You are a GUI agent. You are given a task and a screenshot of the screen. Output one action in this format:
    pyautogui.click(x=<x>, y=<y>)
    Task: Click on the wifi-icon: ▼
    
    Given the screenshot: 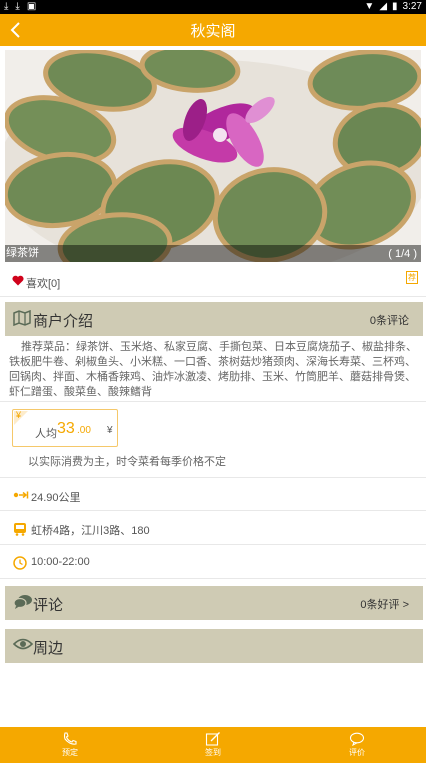 What is the action you would take?
    pyautogui.click(x=369, y=6)
    